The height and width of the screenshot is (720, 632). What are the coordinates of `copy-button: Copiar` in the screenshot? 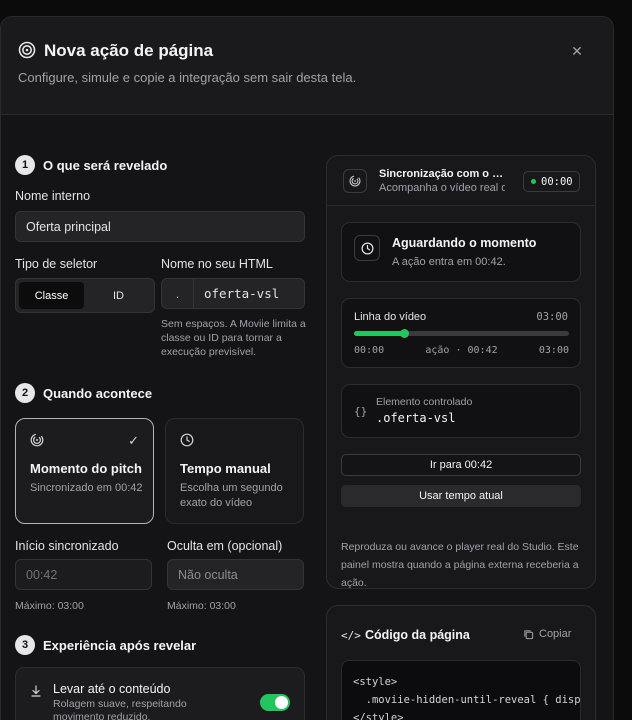 It's located at (547, 634).